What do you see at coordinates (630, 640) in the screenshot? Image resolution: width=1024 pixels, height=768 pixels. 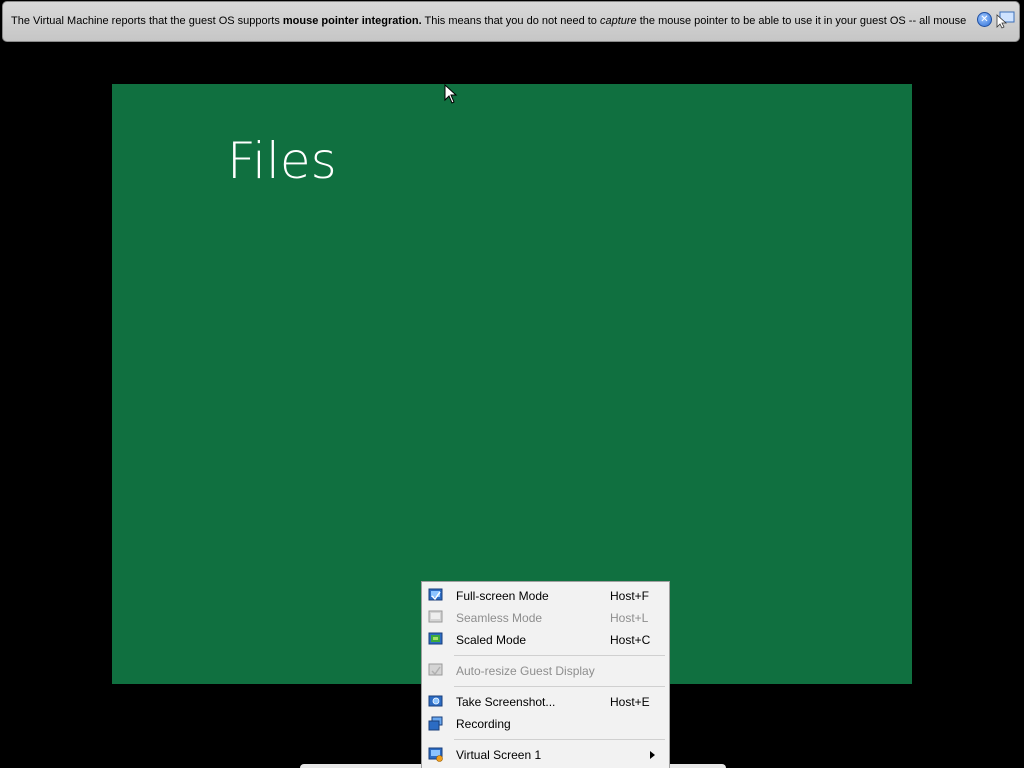 I see `menu-item-shortcut: Host+C` at bounding box center [630, 640].